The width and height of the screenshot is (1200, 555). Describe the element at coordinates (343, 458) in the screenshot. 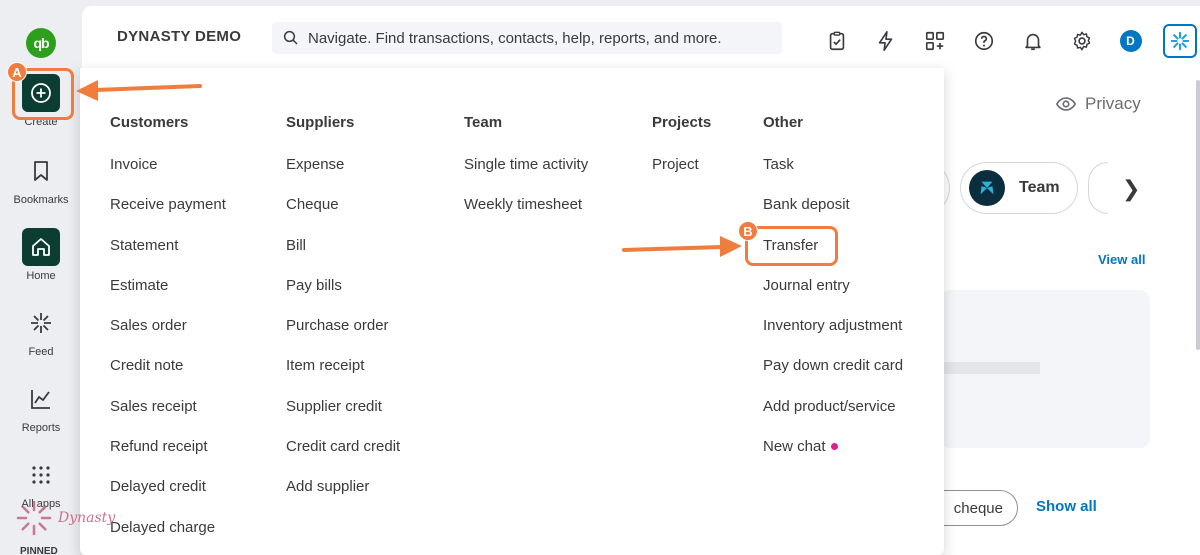

I see `menu-item-credit-card-credit: Credit card credit` at that location.